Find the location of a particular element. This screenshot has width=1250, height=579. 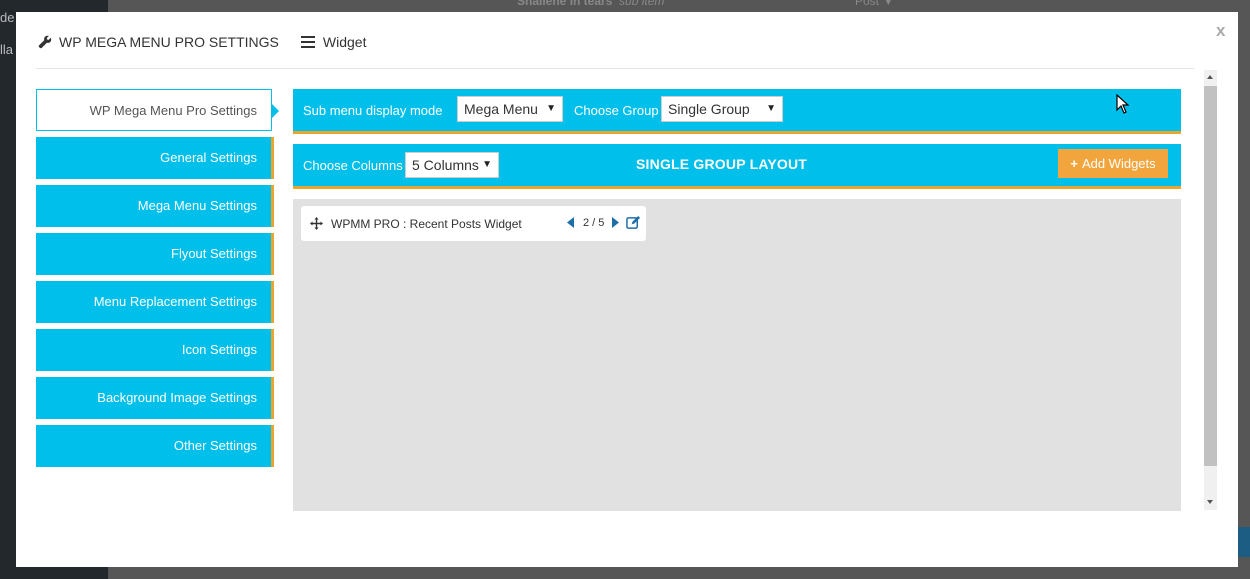

group-value: Single Group is located at coordinates (709, 109).